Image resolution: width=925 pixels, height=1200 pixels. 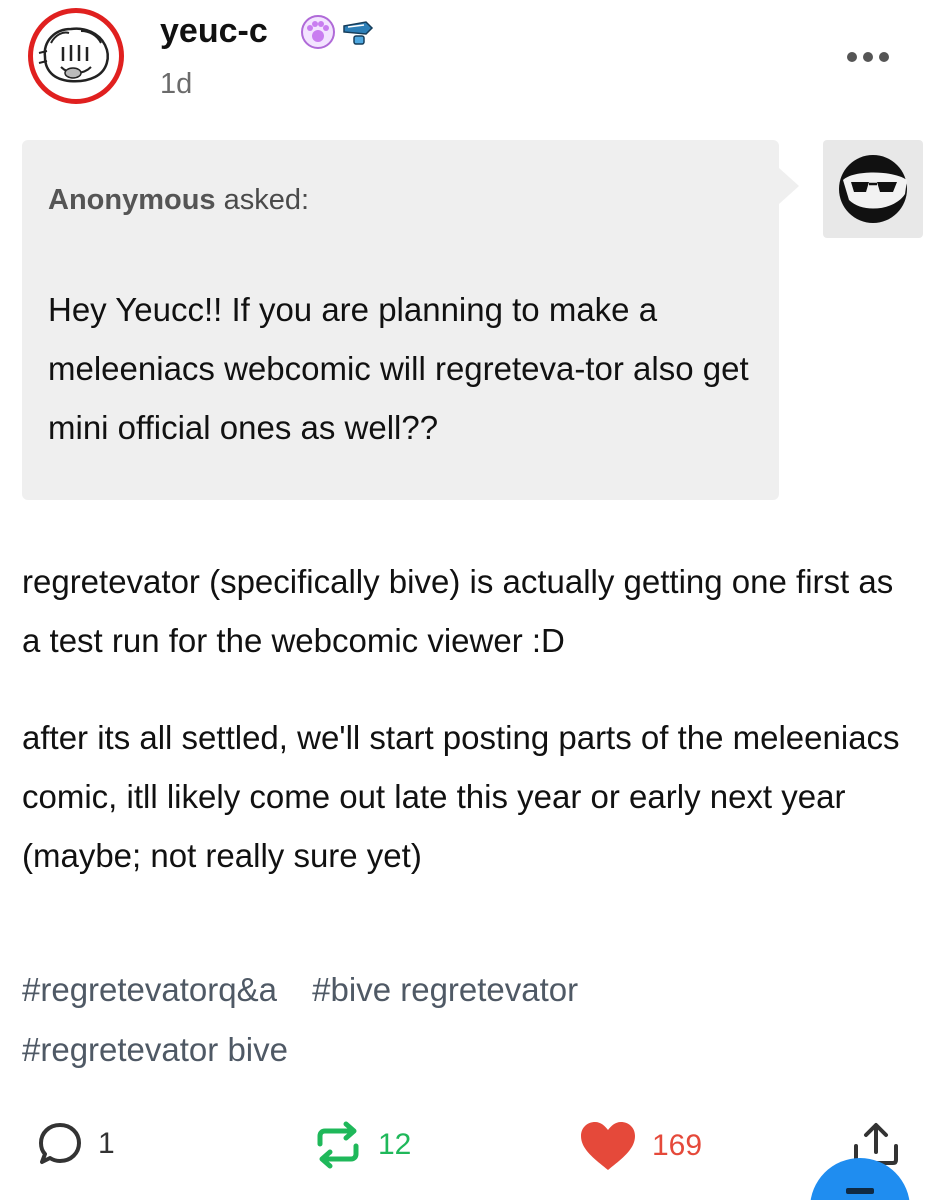 What do you see at coordinates (789, 186) in the screenshot?
I see `ask-bubble-tail` at bounding box center [789, 186].